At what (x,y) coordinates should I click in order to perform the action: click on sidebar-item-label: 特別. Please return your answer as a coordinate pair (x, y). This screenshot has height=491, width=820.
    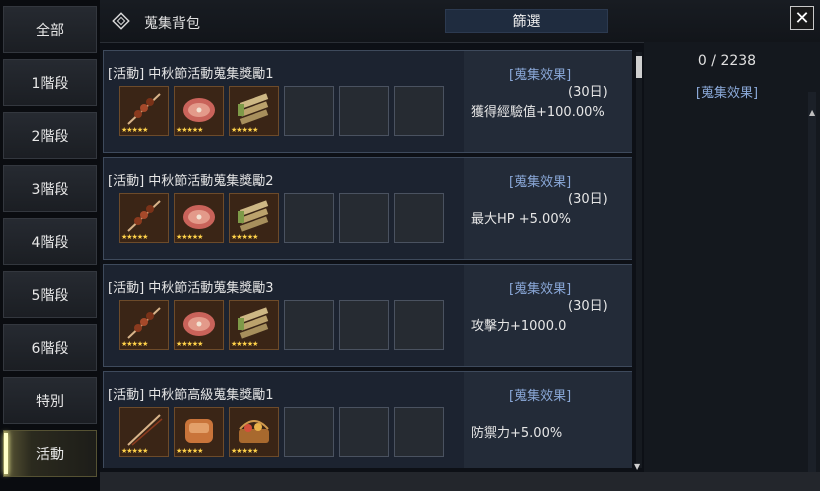
    Looking at the image, I should click on (50, 401).